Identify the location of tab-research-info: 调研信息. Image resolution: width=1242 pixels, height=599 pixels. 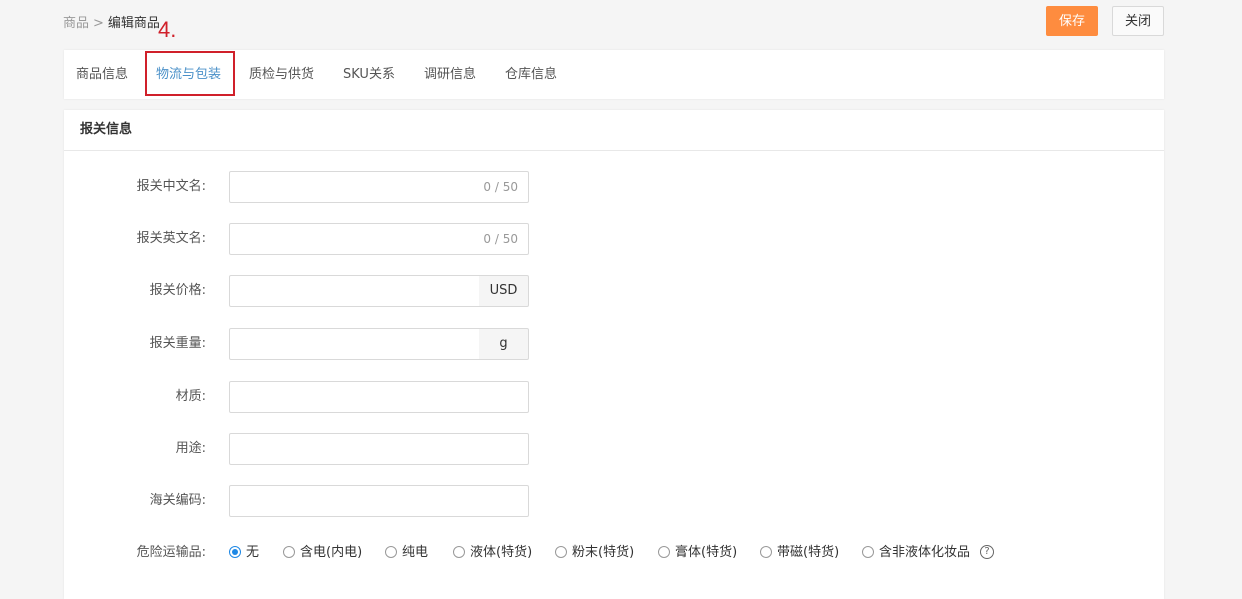
(450, 74).